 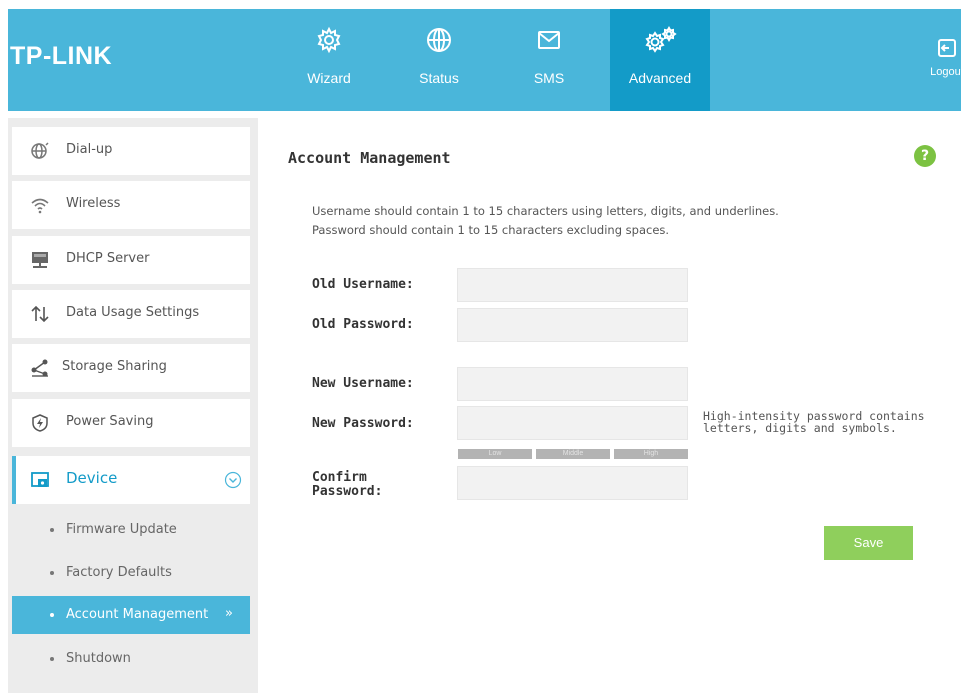 I want to click on power-shield-icon, so click(x=40, y=423).